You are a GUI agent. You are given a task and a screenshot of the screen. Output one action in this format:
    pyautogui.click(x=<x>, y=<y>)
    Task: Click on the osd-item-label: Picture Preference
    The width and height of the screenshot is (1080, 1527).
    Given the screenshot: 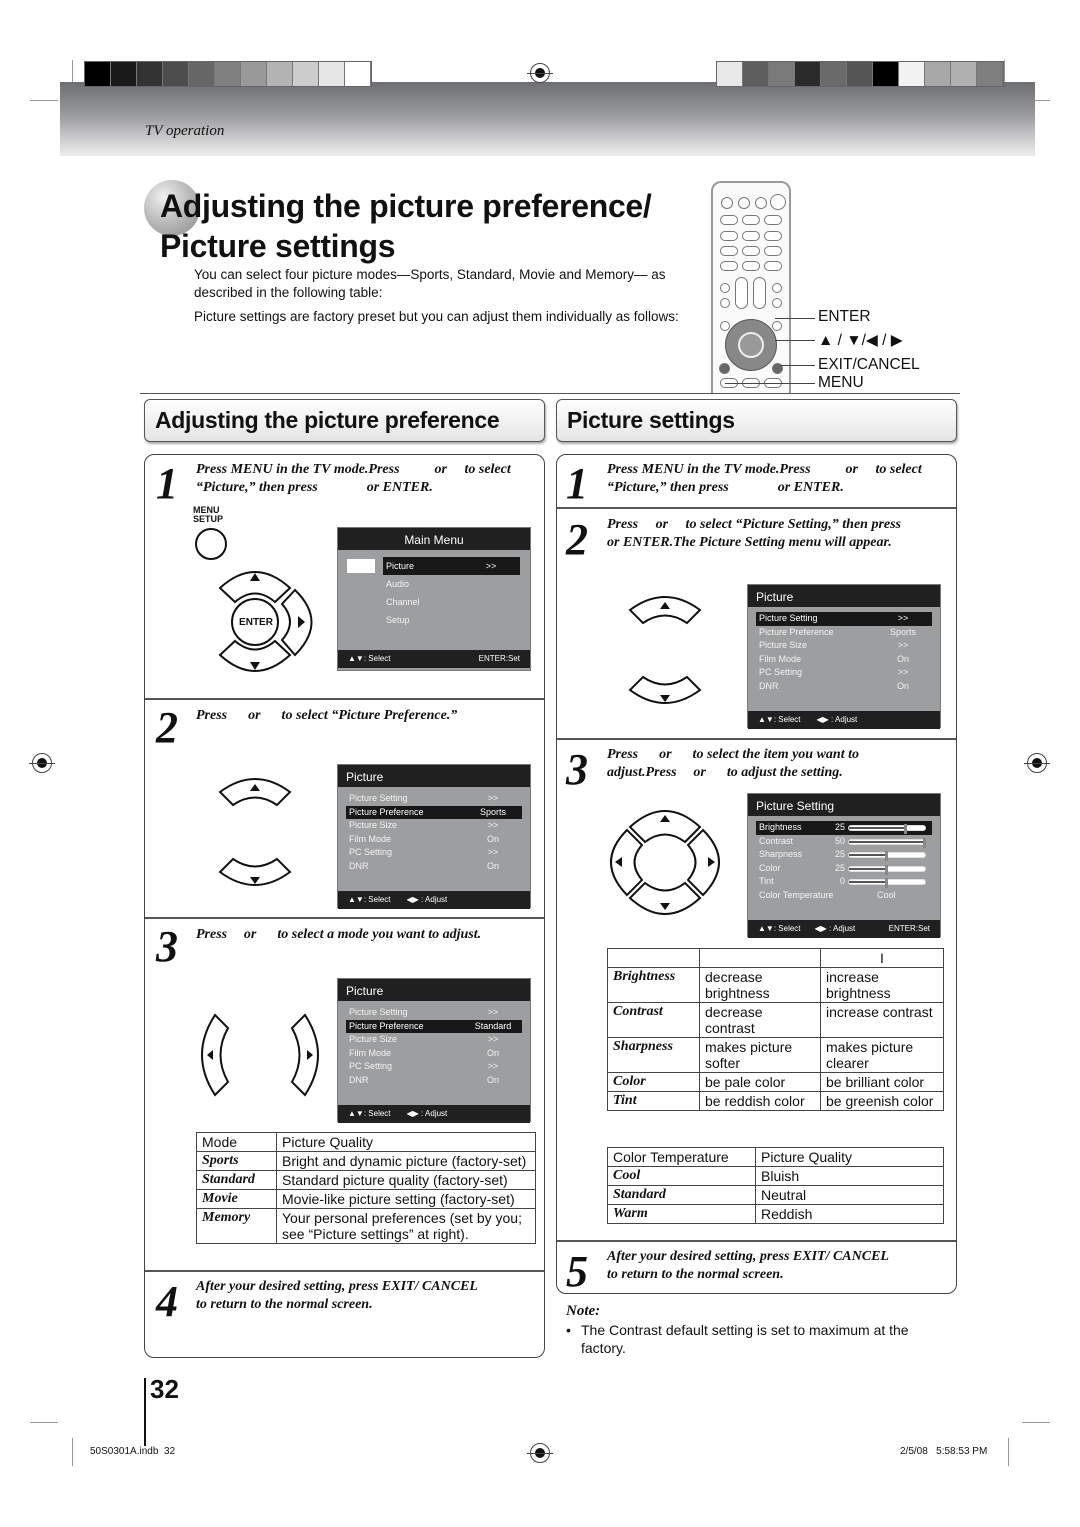 What is the action you would take?
    pyautogui.click(x=386, y=811)
    